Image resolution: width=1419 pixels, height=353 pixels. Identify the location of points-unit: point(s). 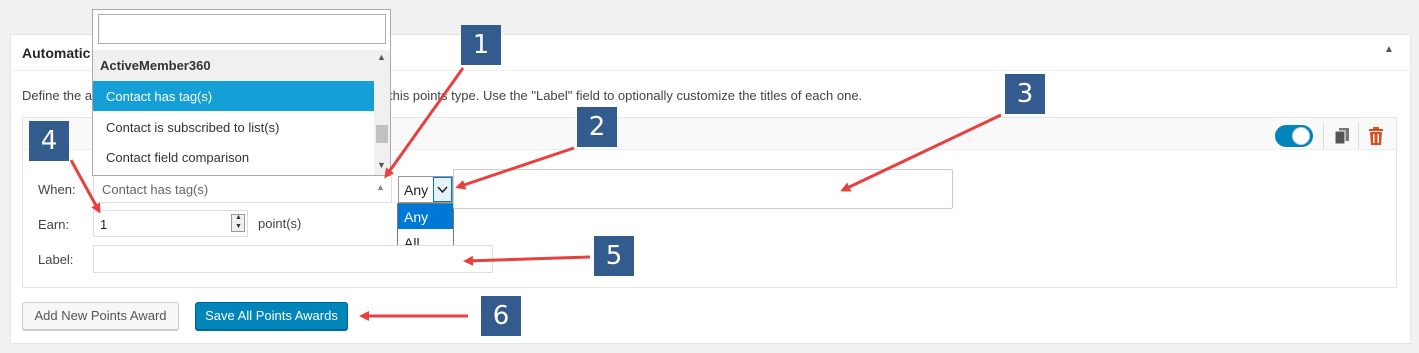
(280, 223).